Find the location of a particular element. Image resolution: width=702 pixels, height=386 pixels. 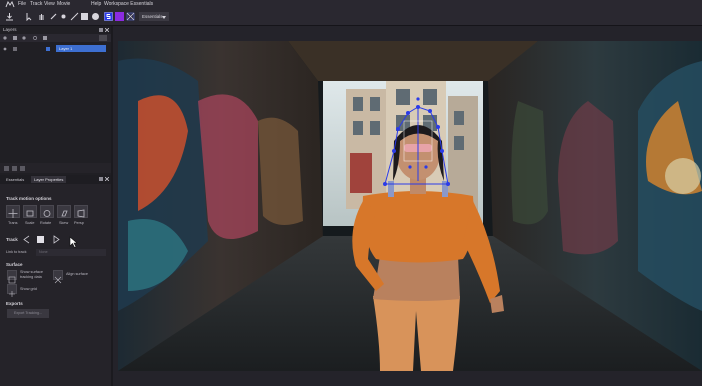

ellipse-icon is located at coordinates (95, 16).